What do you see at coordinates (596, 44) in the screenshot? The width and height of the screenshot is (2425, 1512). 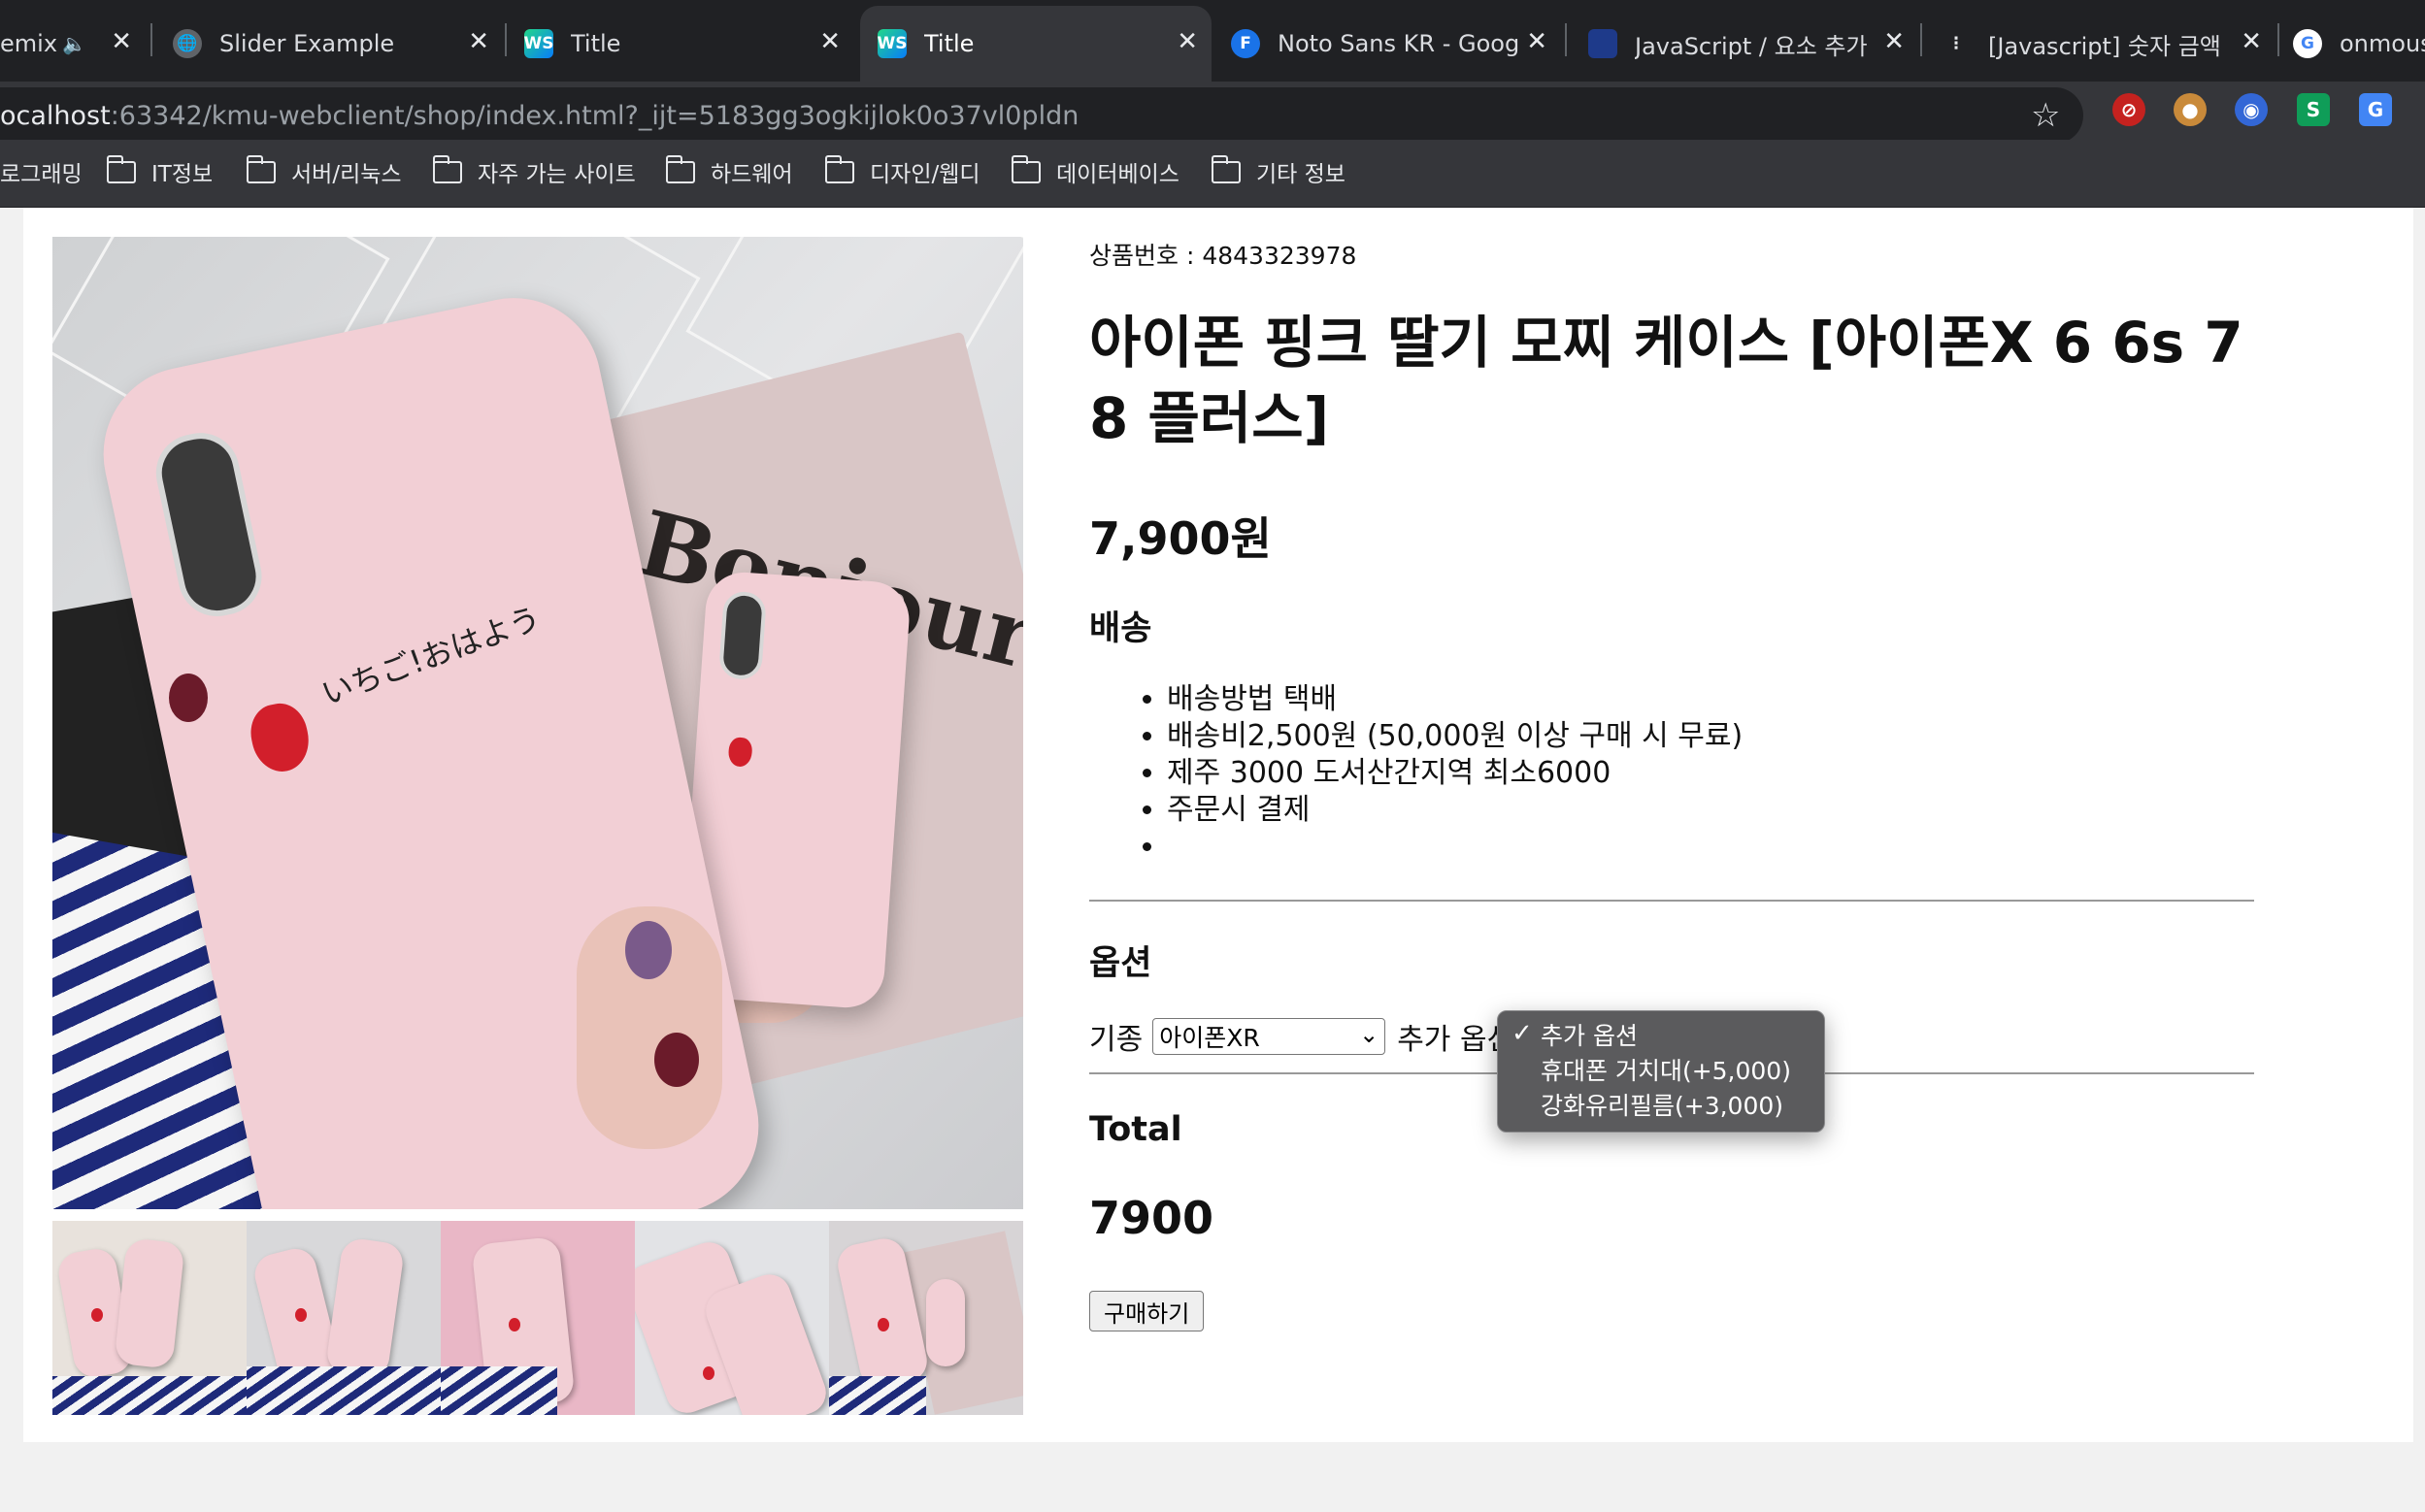 I see `tab-label: Title` at bounding box center [596, 44].